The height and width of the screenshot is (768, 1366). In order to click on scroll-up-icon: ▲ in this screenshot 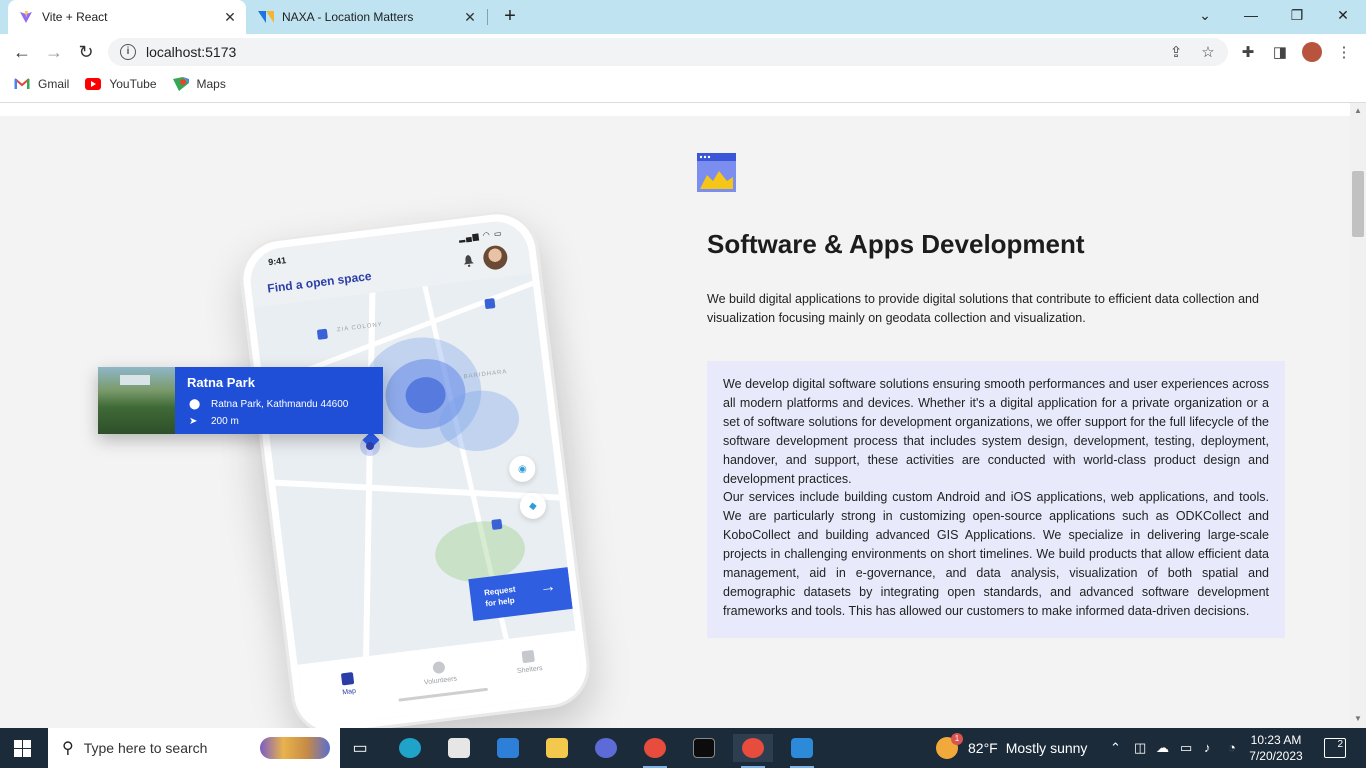, I will do `click(1358, 110)`.